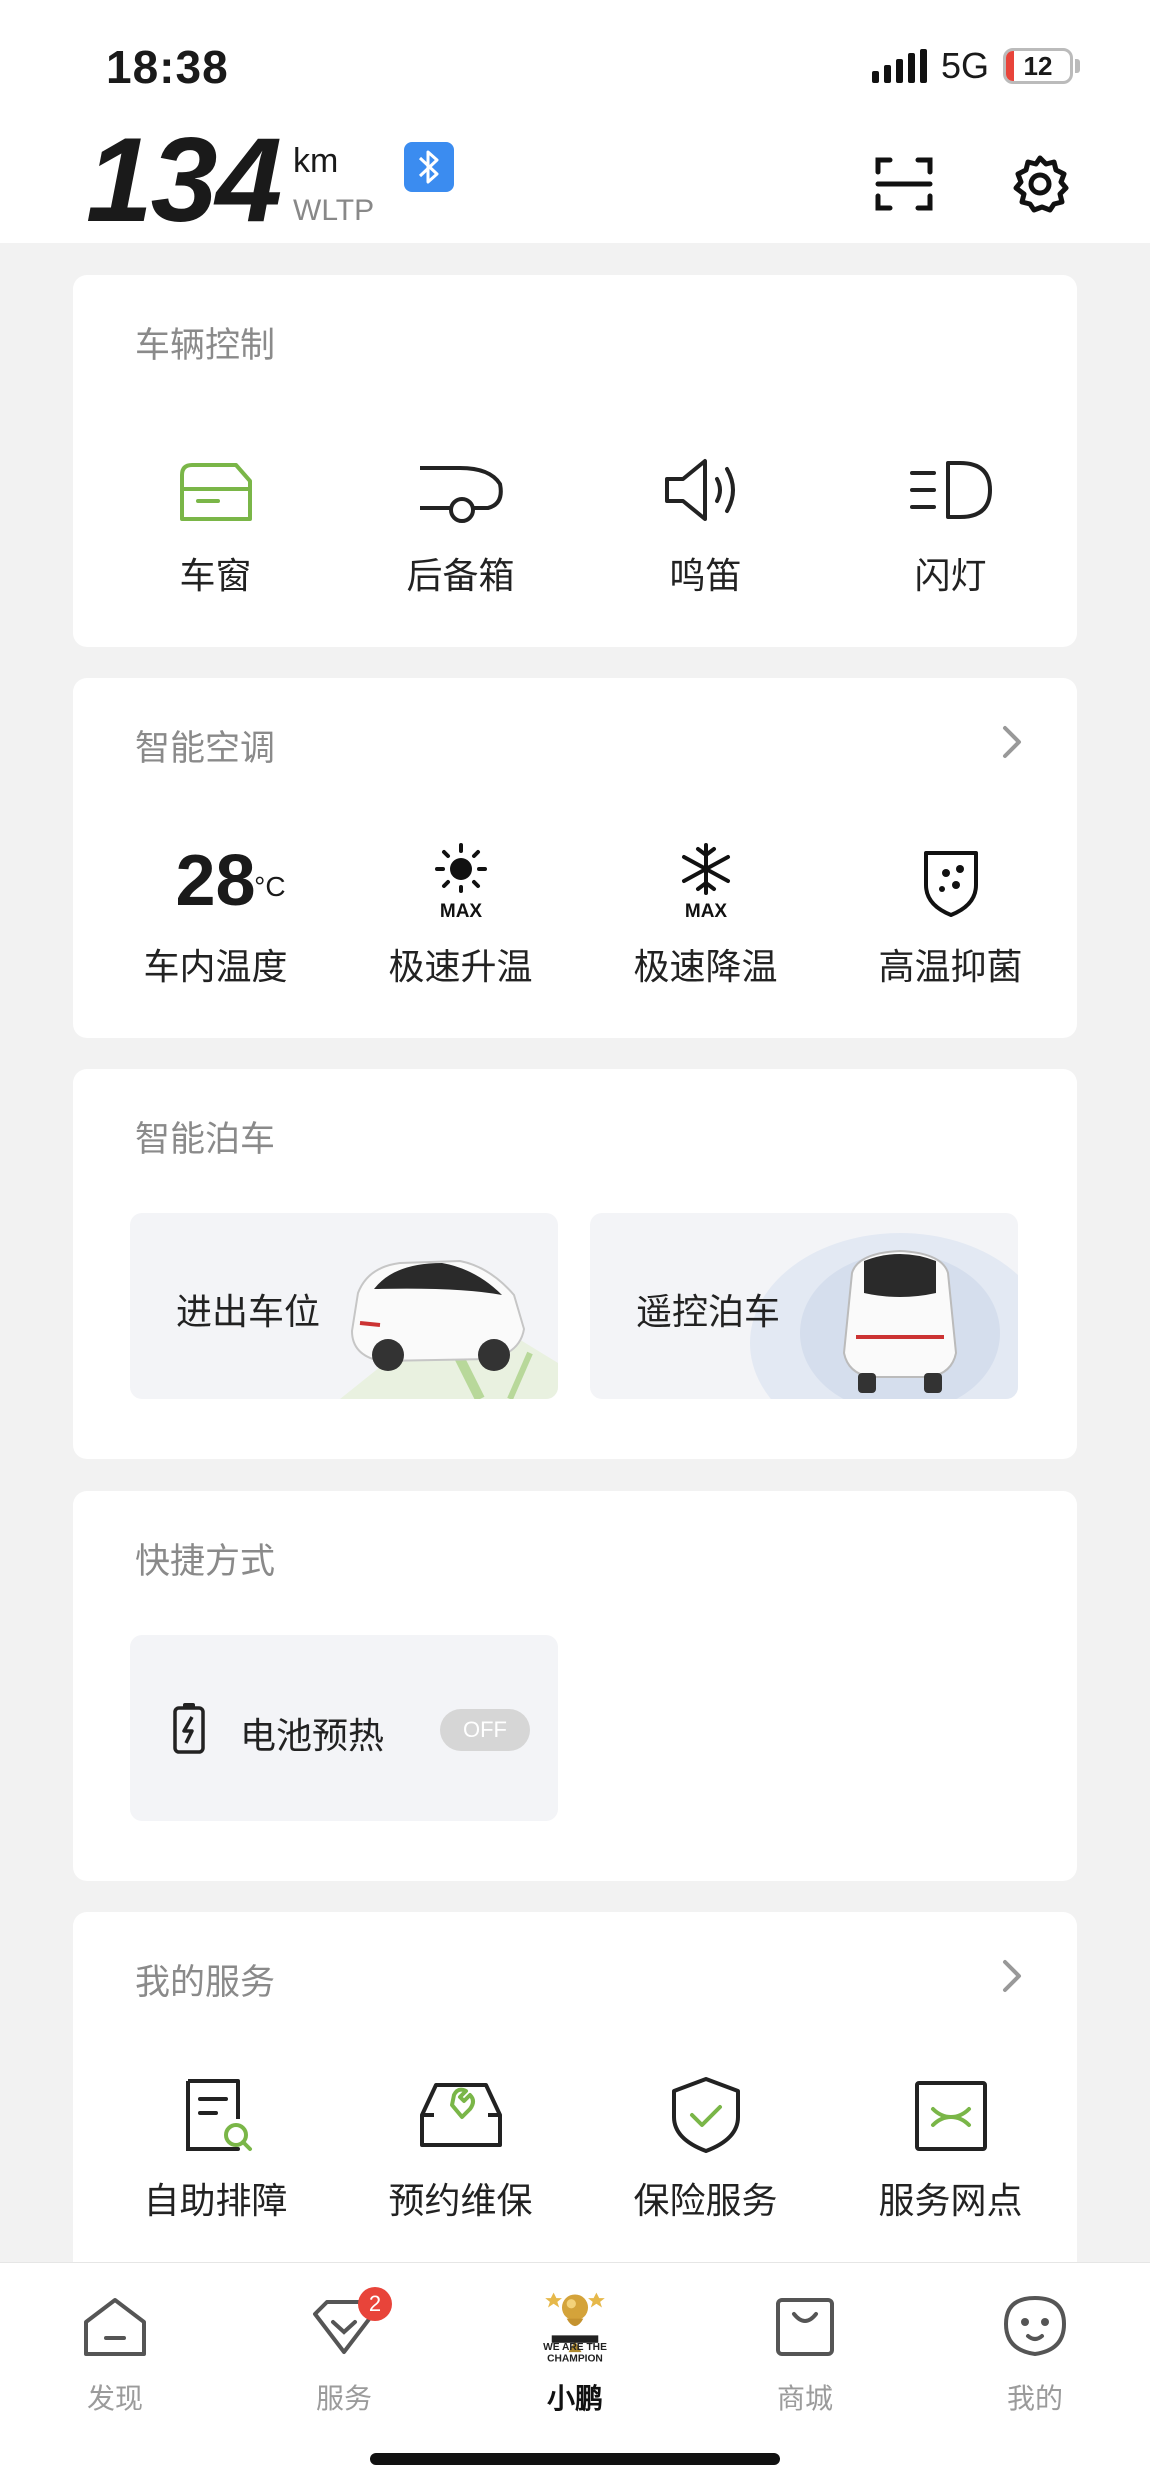 Image resolution: width=1150 pixels, height=2488 pixels. I want to click on tab-mine: 我的, so click(1035, 2352).